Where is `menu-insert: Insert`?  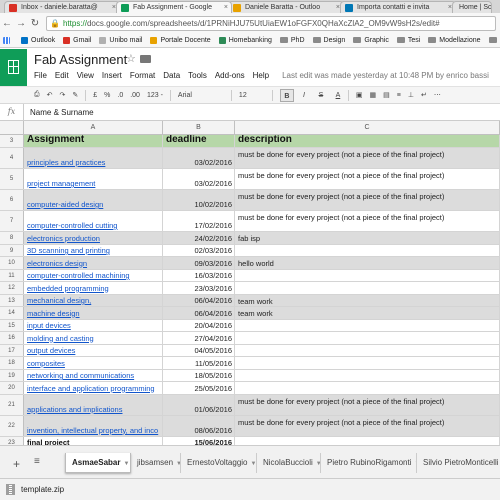
menu-insert: Insert is located at coordinates (112, 75).